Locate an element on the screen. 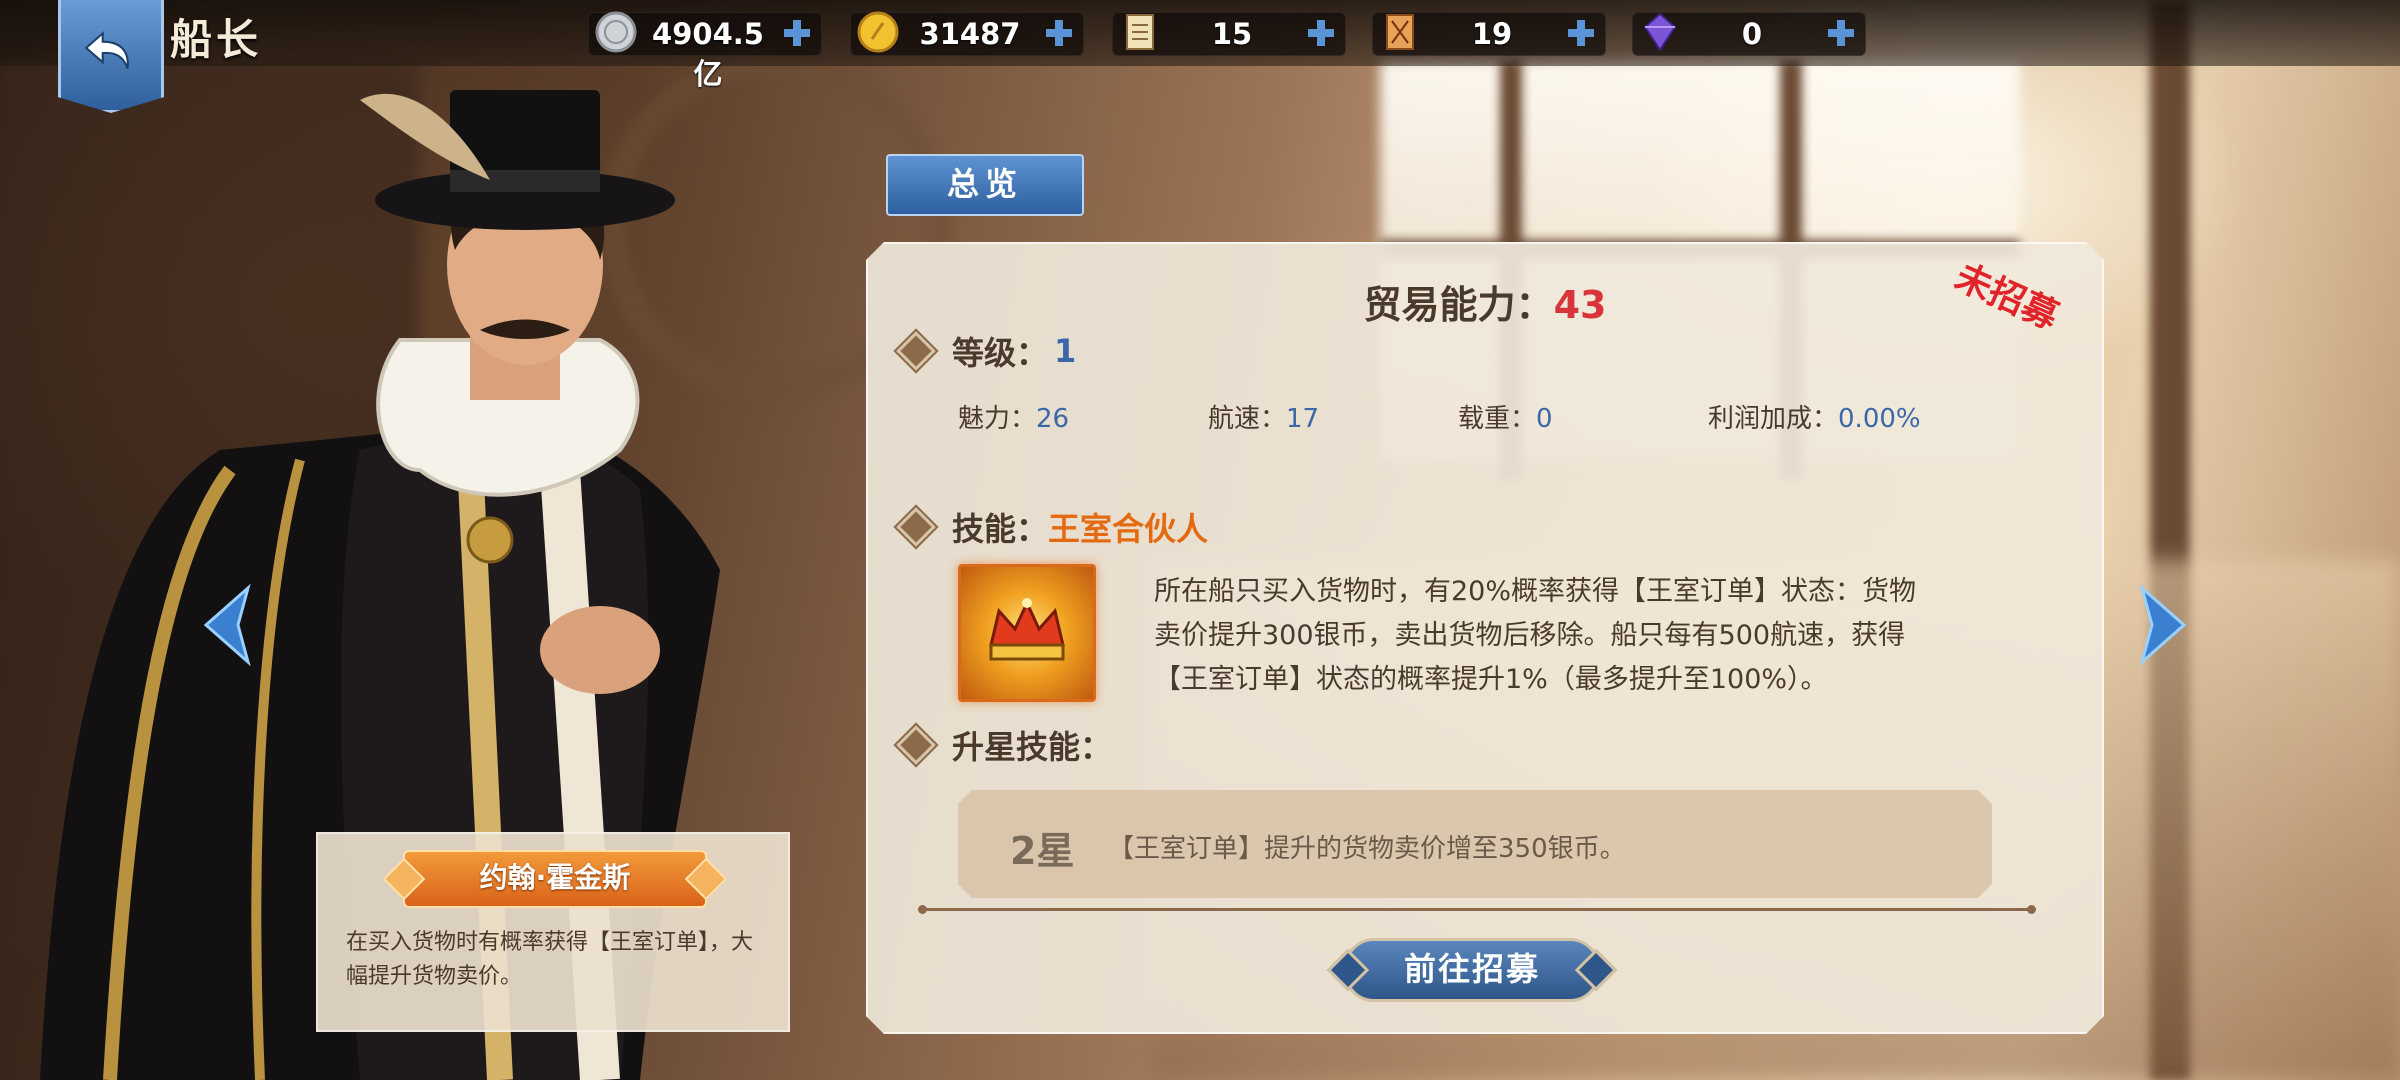 This screenshot has height=1080, width=2400. skill-description-line: 【王室订单】状态的概率提升1%（最多提升至100%）。 is located at coordinates (1491, 679).